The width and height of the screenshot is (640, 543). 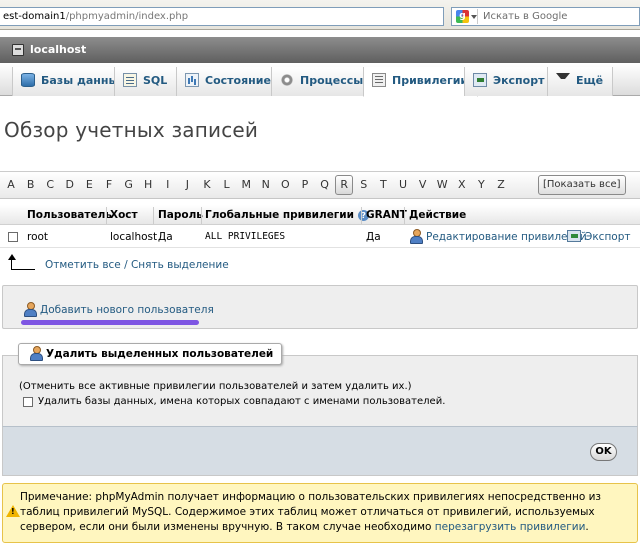 What do you see at coordinates (31, 185) in the screenshot?
I see `letter-b: B` at bounding box center [31, 185].